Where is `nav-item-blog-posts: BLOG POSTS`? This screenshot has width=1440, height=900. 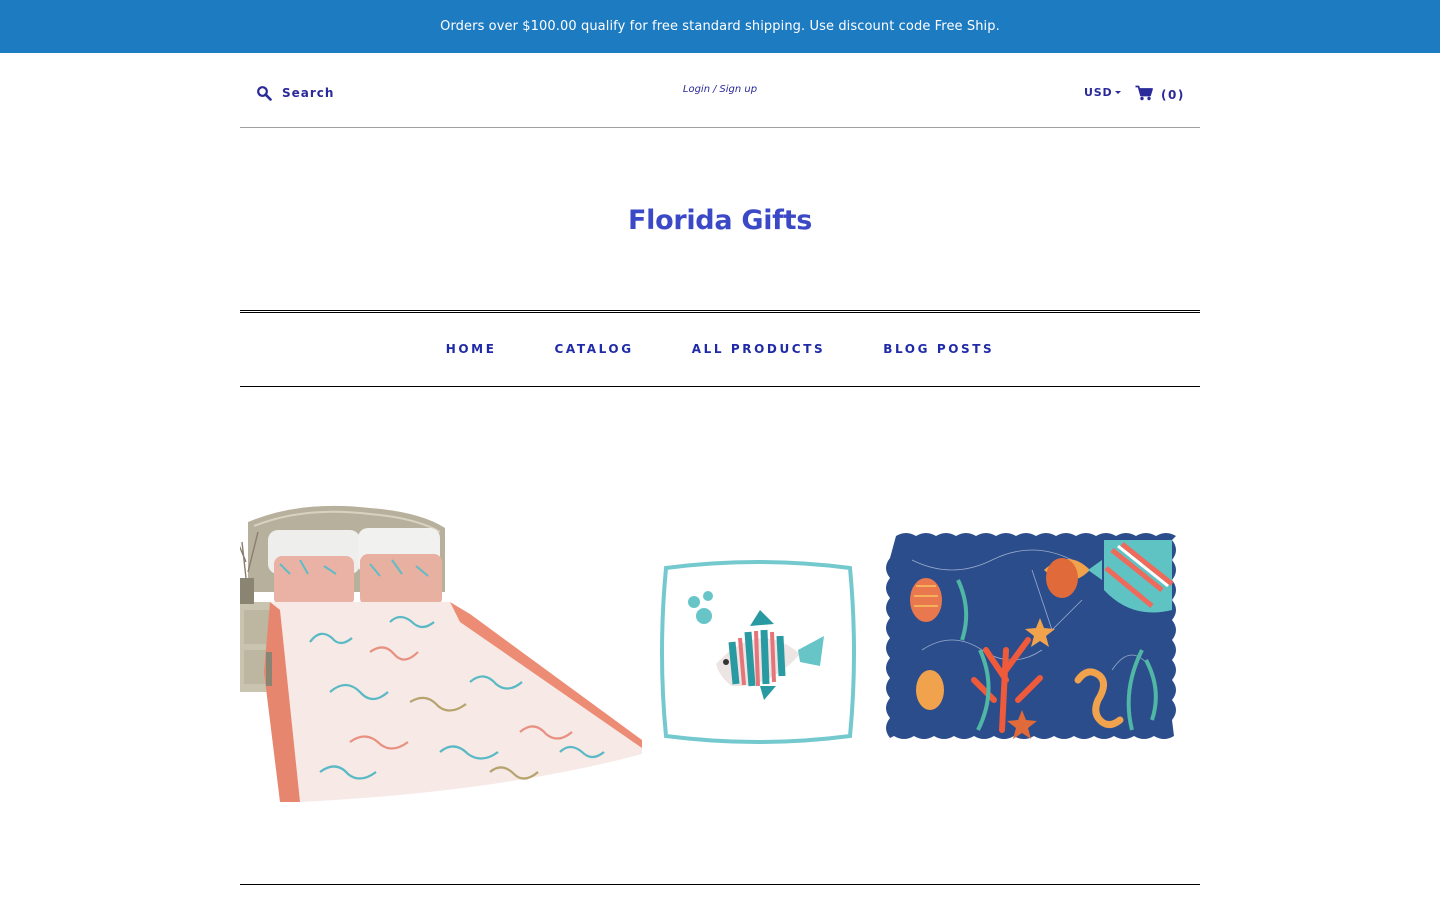
nav-item-blog-posts: BLOG POSTS is located at coordinates (938, 349).